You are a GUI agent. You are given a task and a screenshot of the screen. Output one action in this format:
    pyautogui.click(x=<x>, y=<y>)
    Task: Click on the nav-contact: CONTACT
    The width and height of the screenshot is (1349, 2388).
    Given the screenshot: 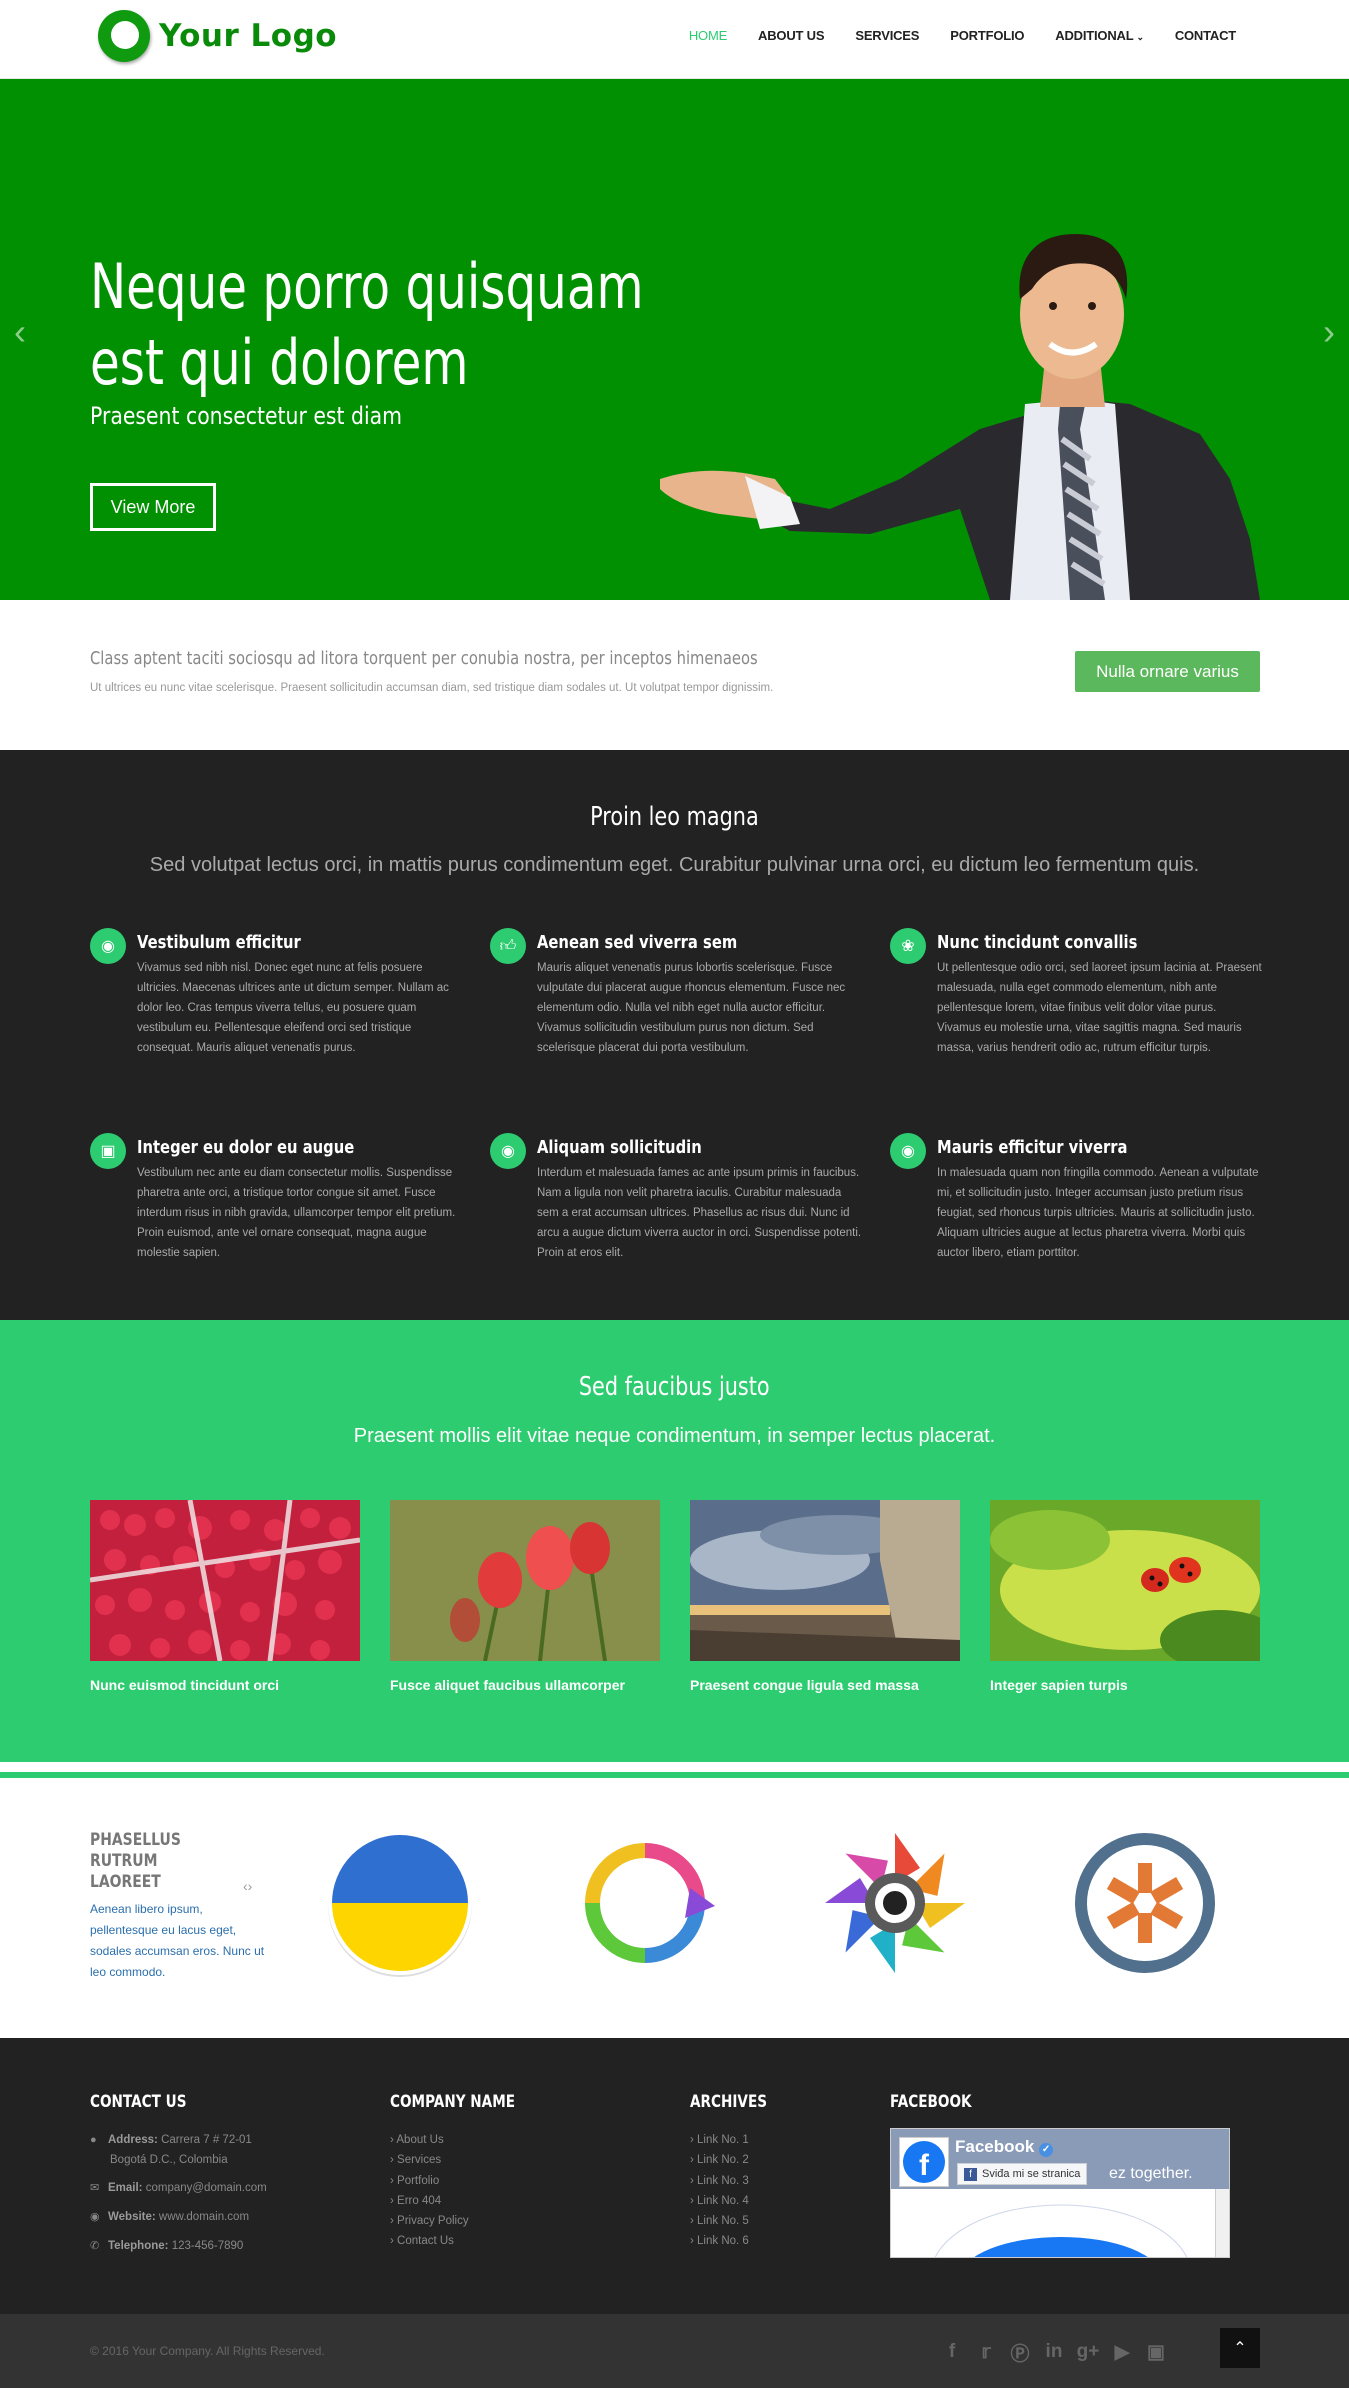 What is the action you would take?
    pyautogui.click(x=1205, y=35)
    